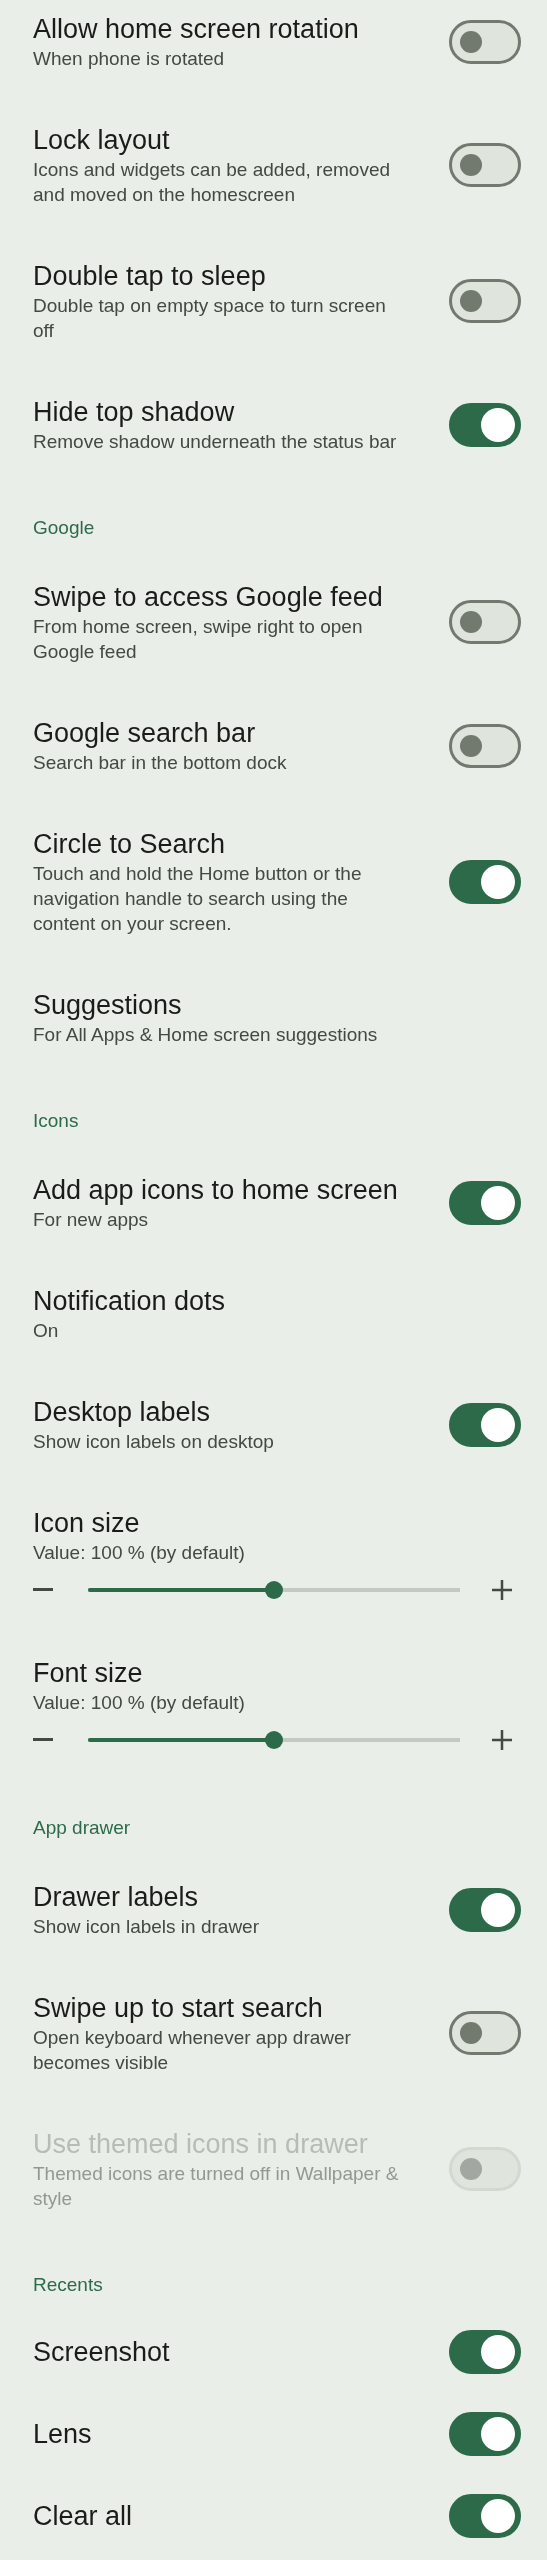  I want to click on setting-summary: Open keyboard whenever app drawer becomes visible, so click(192, 2050).